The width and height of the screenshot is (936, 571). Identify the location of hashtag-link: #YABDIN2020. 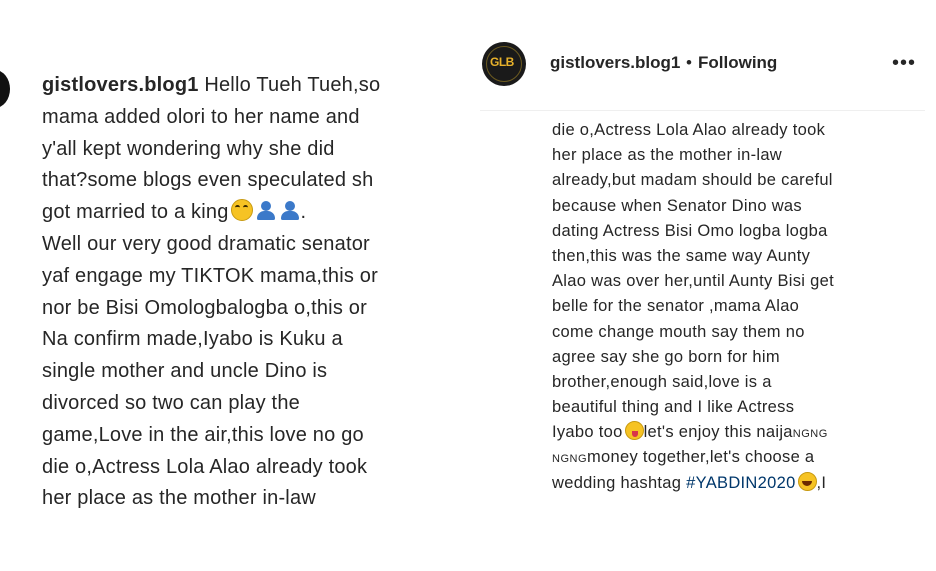
(740, 483).